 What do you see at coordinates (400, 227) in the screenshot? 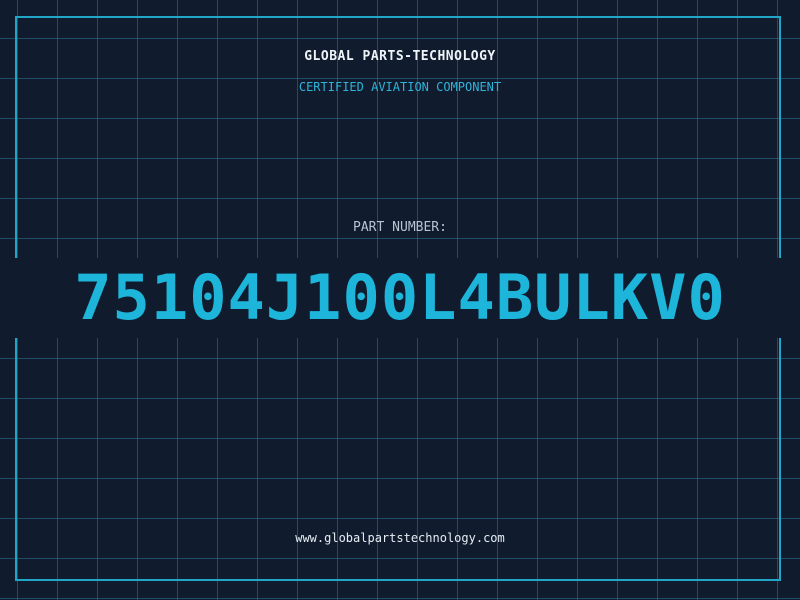
I see `part-number-label: PART NUMBER:` at bounding box center [400, 227].